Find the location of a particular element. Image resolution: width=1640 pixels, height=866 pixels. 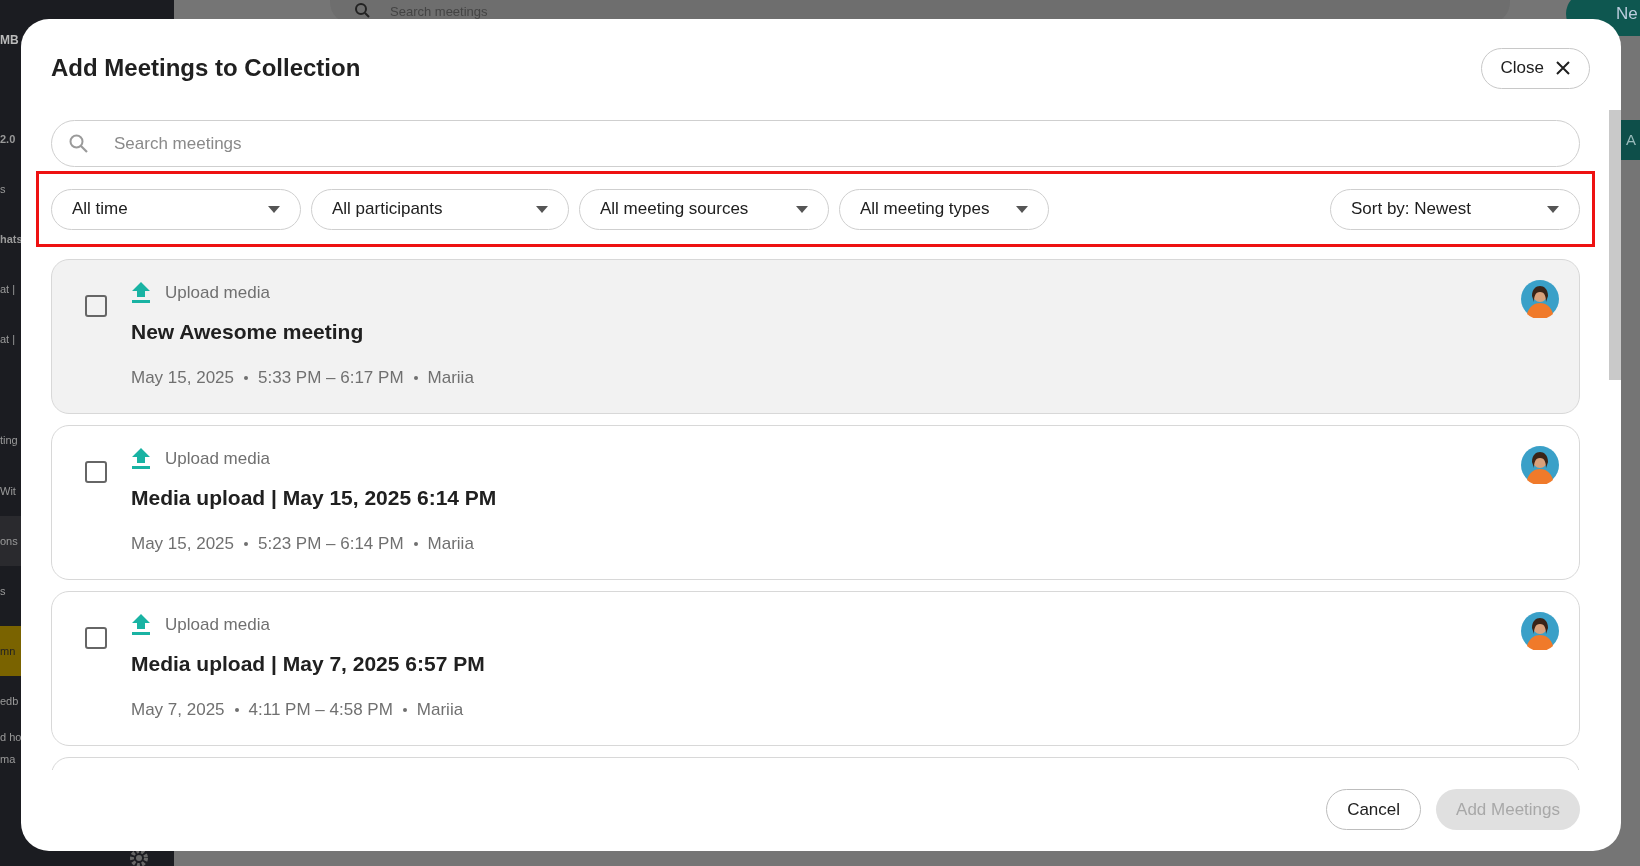

dialog-title: Add Meetings to Collection is located at coordinates (206, 68).